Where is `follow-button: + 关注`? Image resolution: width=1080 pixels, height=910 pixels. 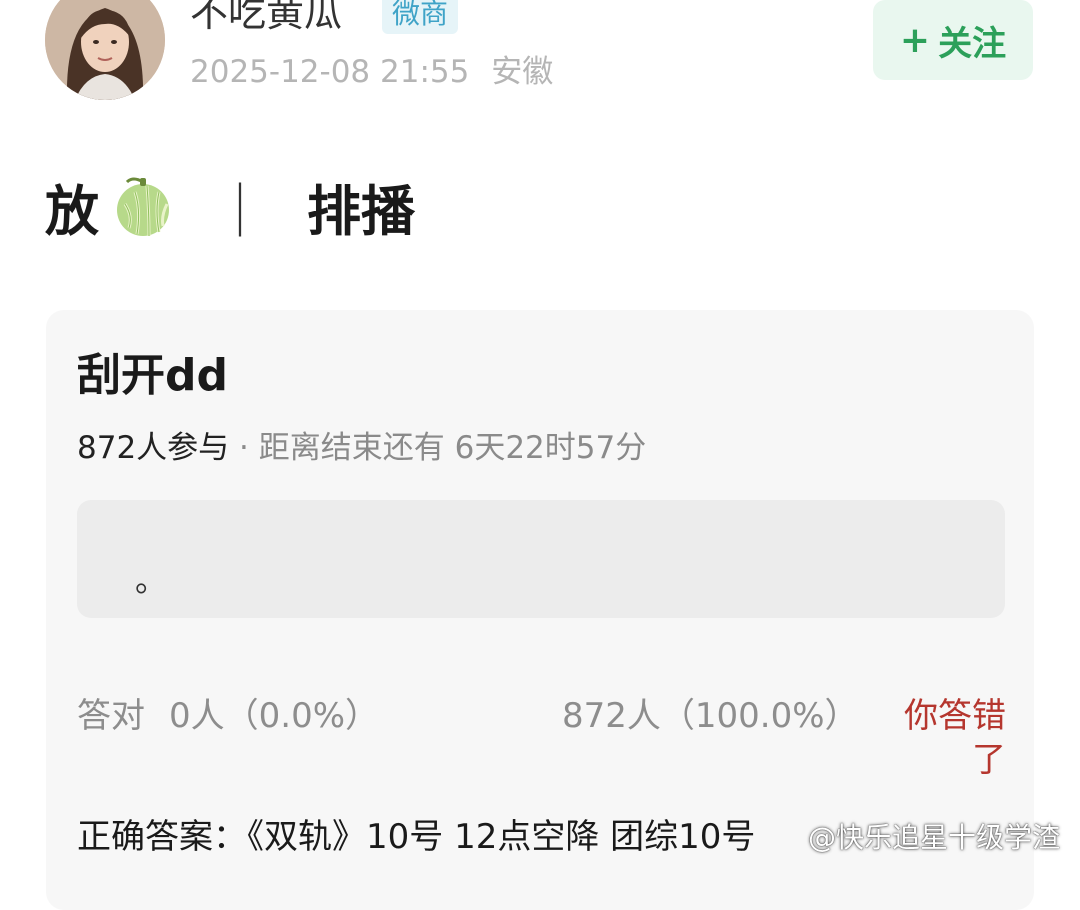
follow-button: + 关注 is located at coordinates (953, 40).